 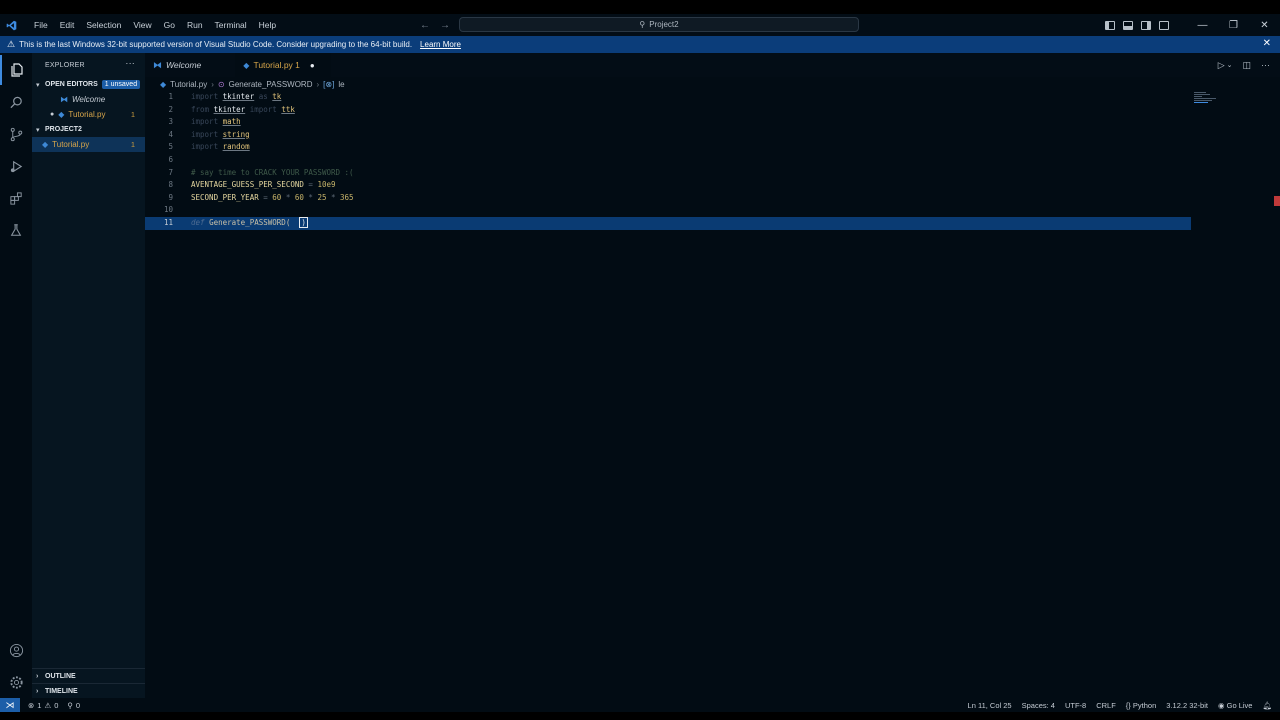 I want to click on toggle-panel-icon, so click(x=1128, y=25).